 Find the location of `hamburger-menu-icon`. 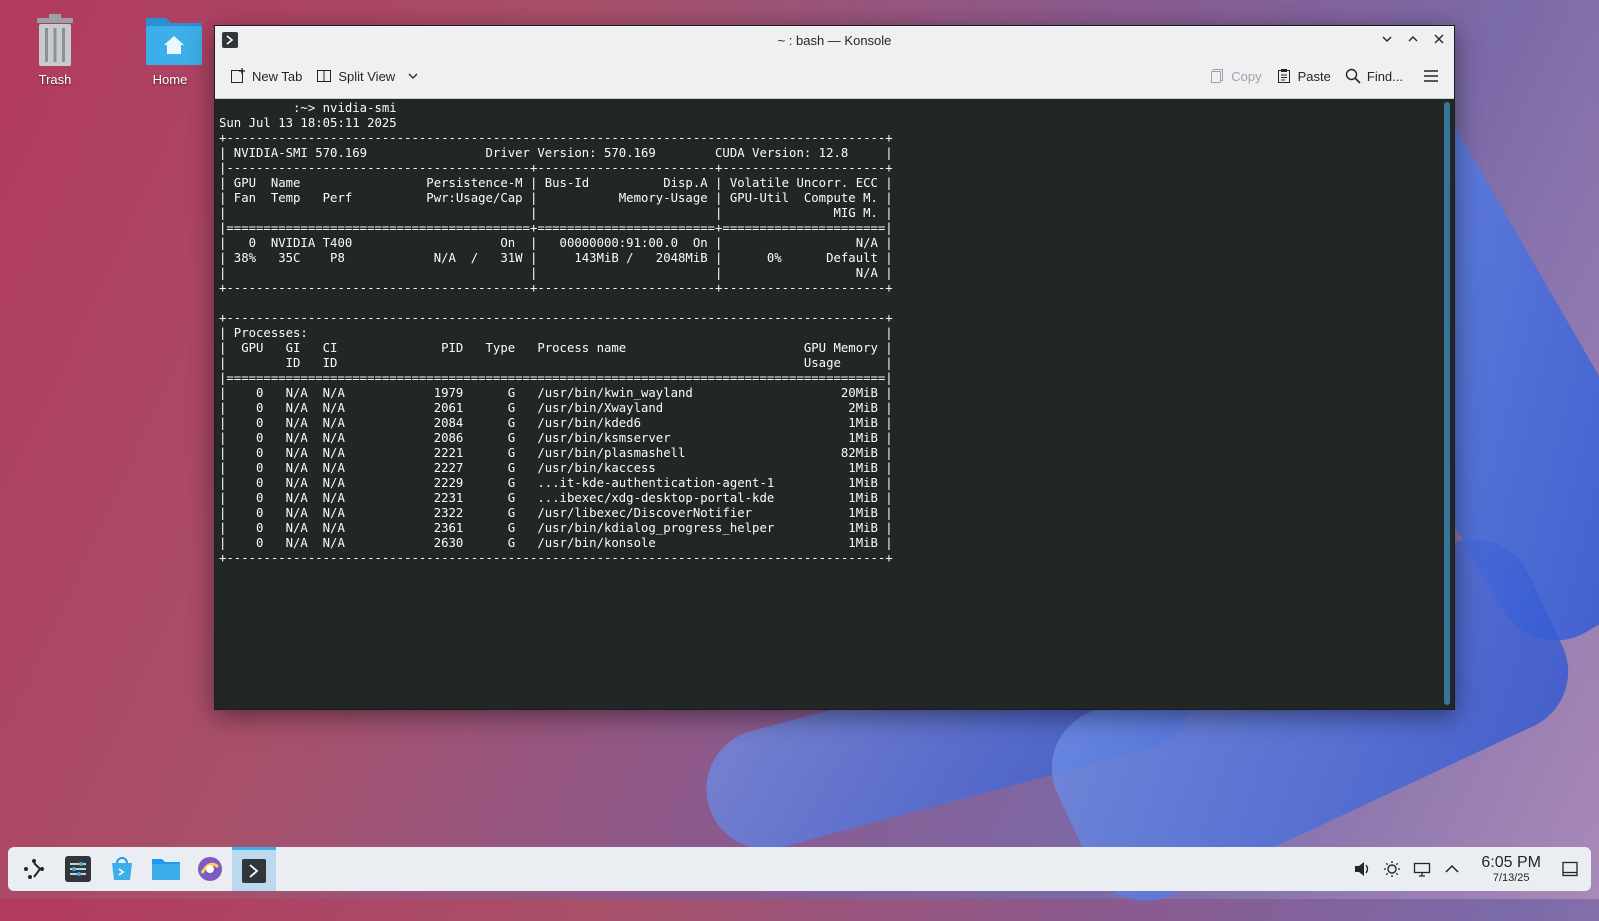

hamburger-menu-icon is located at coordinates (1431, 76).